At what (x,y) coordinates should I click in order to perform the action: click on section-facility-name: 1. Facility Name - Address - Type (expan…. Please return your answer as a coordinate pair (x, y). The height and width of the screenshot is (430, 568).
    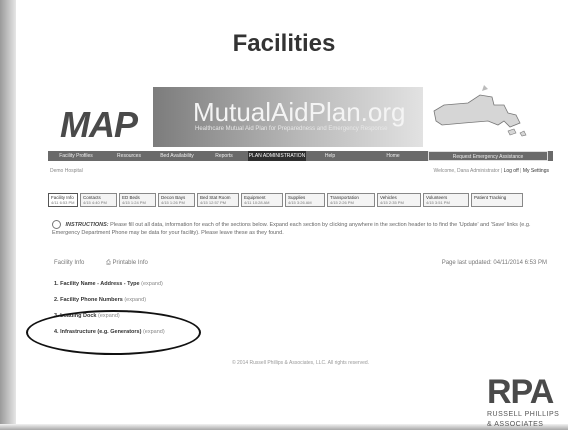
    Looking at the image, I should click on (108, 284).